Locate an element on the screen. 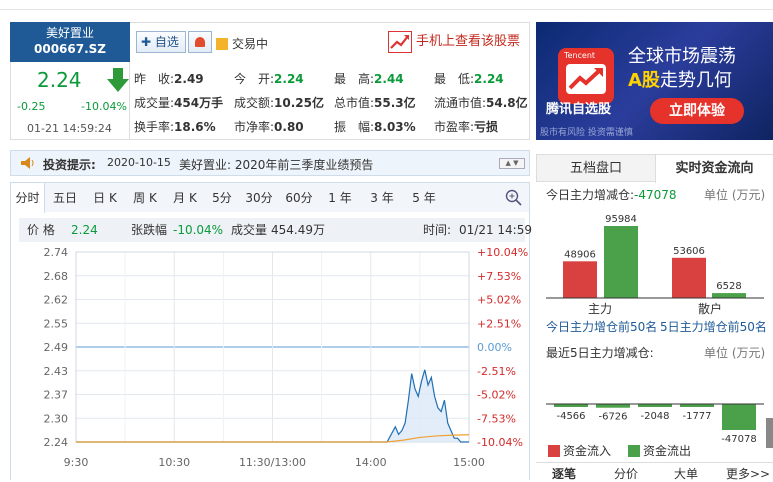 This screenshot has width=773, height=482. tab-fund-flow: 实时资金流向 is located at coordinates (714, 169).